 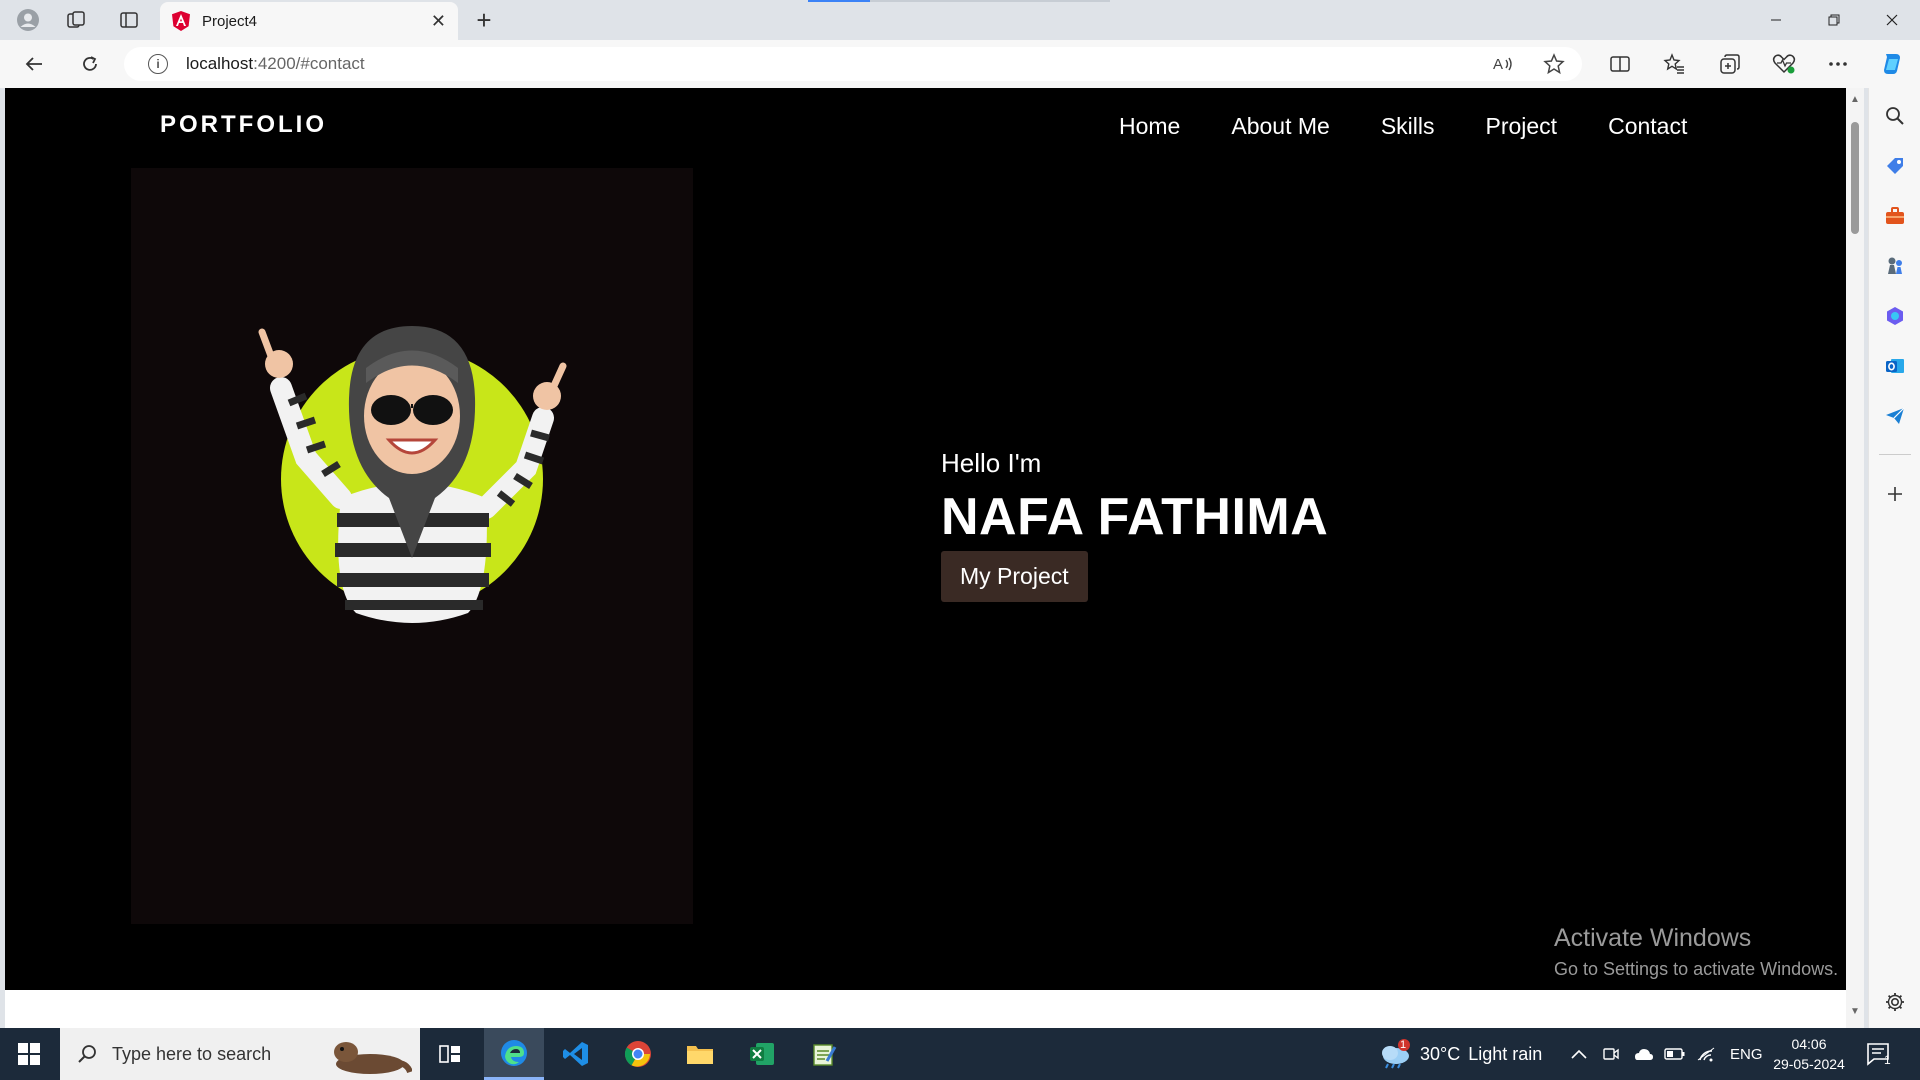 I want to click on watermark-title: Activate Windows, so click(x=1653, y=938).